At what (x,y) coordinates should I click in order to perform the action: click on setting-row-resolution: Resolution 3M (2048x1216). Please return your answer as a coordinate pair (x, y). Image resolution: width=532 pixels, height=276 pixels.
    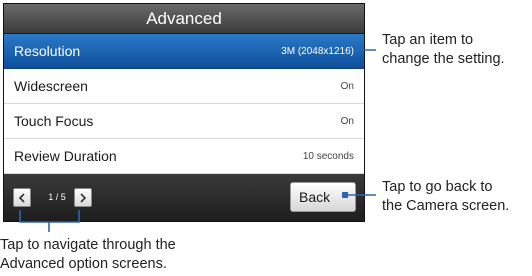
    Looking at the image, I should click on (184, 51).